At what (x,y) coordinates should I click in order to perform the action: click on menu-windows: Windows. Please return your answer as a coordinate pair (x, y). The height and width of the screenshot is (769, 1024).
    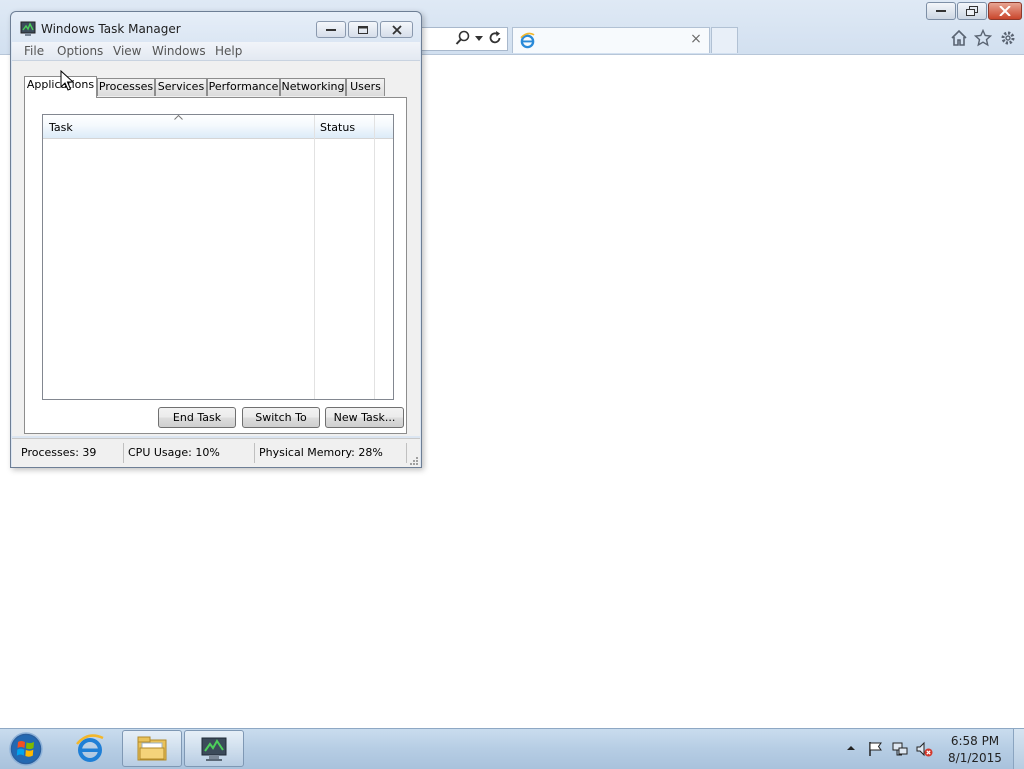
    Looking at the image, I should click on (179, 51).